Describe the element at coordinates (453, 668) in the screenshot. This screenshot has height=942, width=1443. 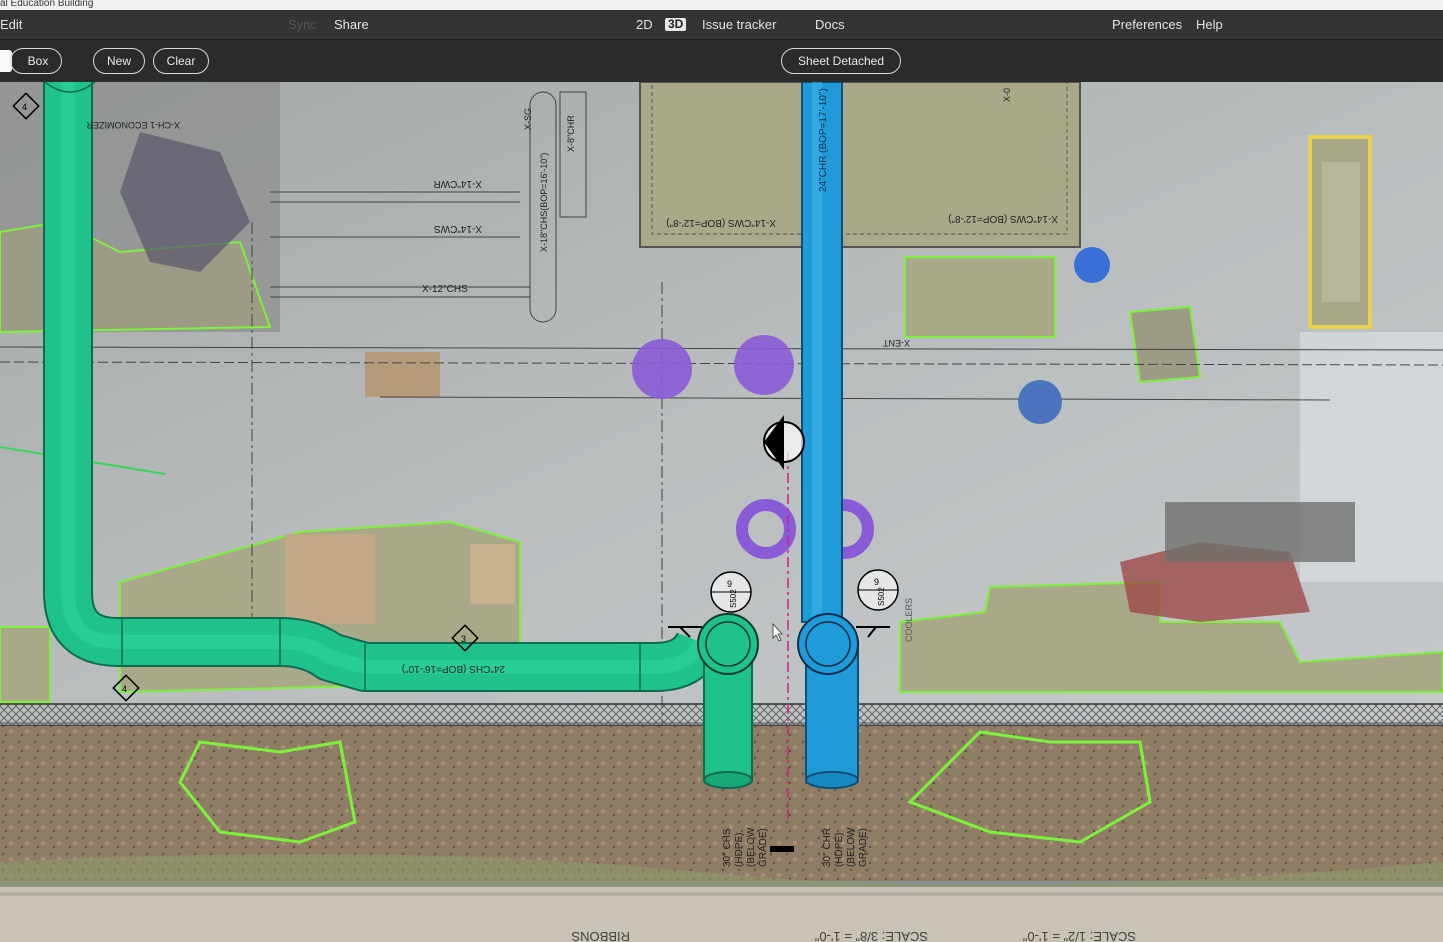
I see `label-chs-green: 24"CHS (BOP=16'-10")` at that location.